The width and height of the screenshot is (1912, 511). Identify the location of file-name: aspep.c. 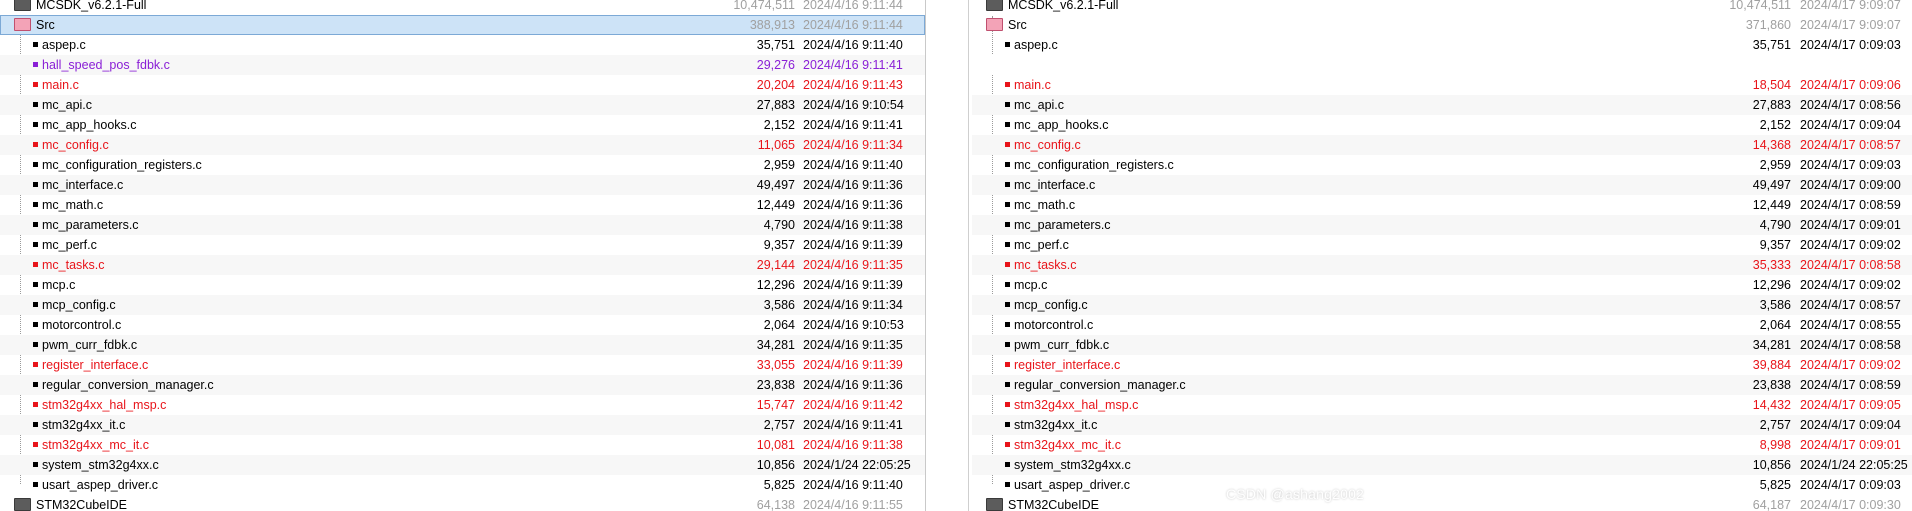
(1031, 45).